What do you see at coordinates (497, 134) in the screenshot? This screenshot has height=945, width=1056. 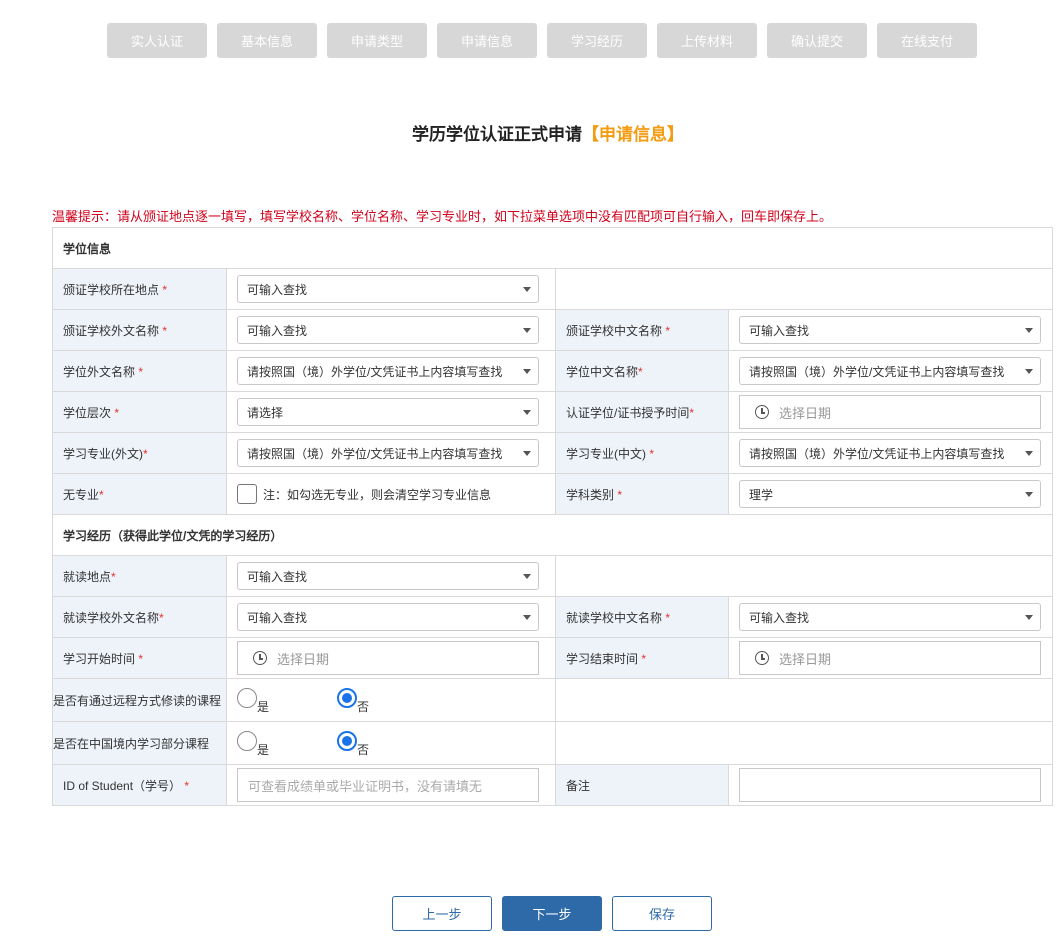 I see `page-title-main: 学历学位认证正式申请` at bounding box center [497, 134].